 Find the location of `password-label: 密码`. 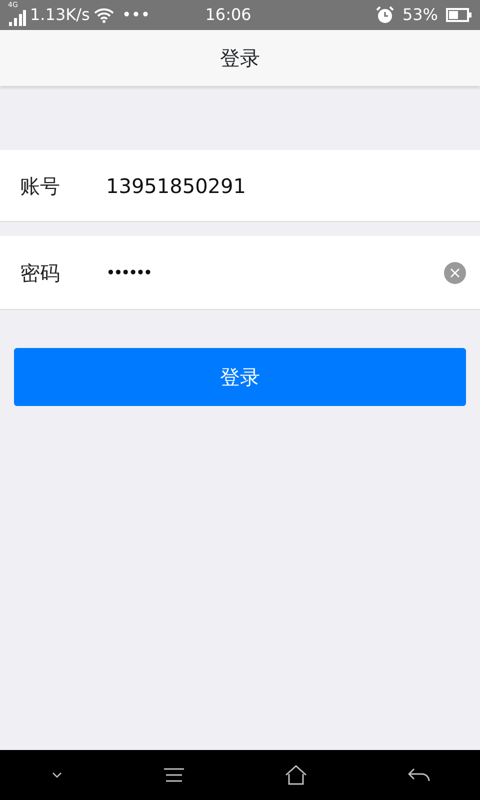

password-label: 密码 is located at coordinates (40, 273).